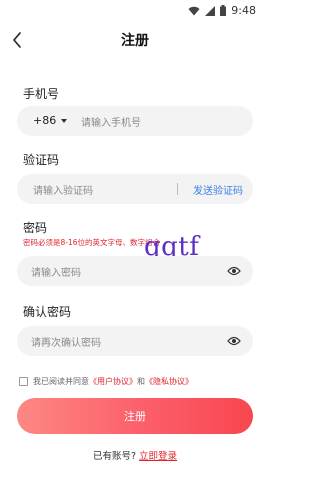  What do you see at coordinates (177, 189) in the screenshot?
I see `field-divider` at bounding box center [177, 189].